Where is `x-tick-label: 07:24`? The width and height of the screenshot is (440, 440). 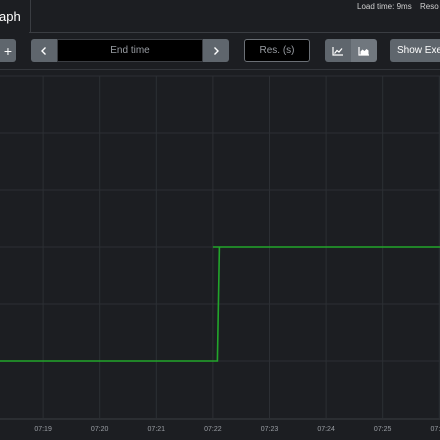 x-tick-label: 07:24 is located at coordinates (326, 429).